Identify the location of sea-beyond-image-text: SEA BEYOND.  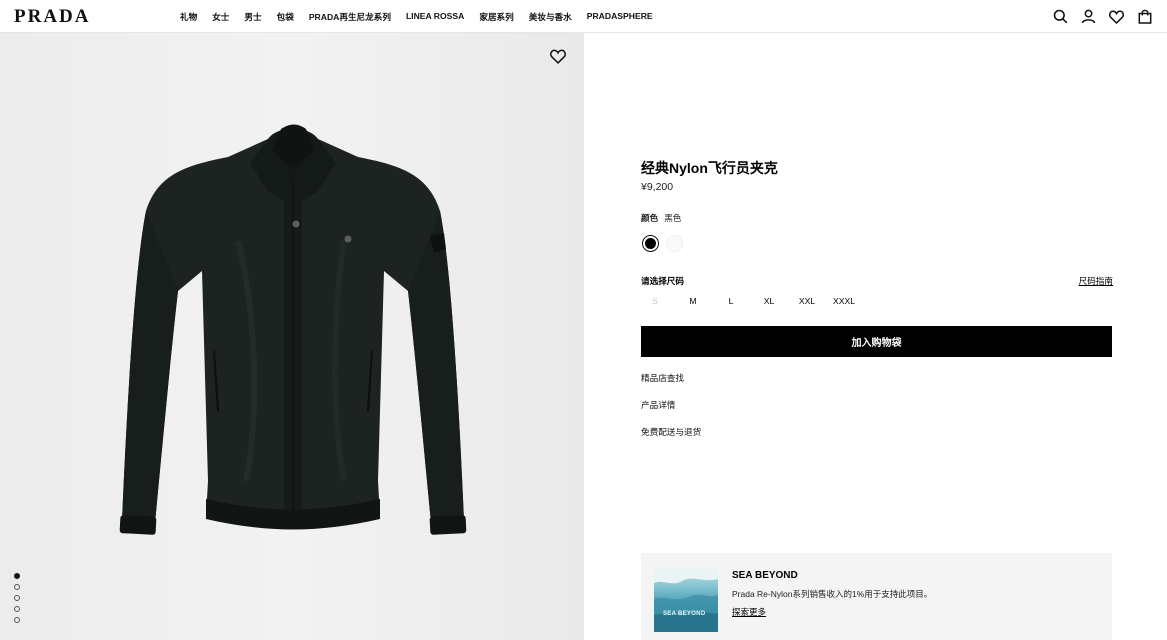
(684, 614).